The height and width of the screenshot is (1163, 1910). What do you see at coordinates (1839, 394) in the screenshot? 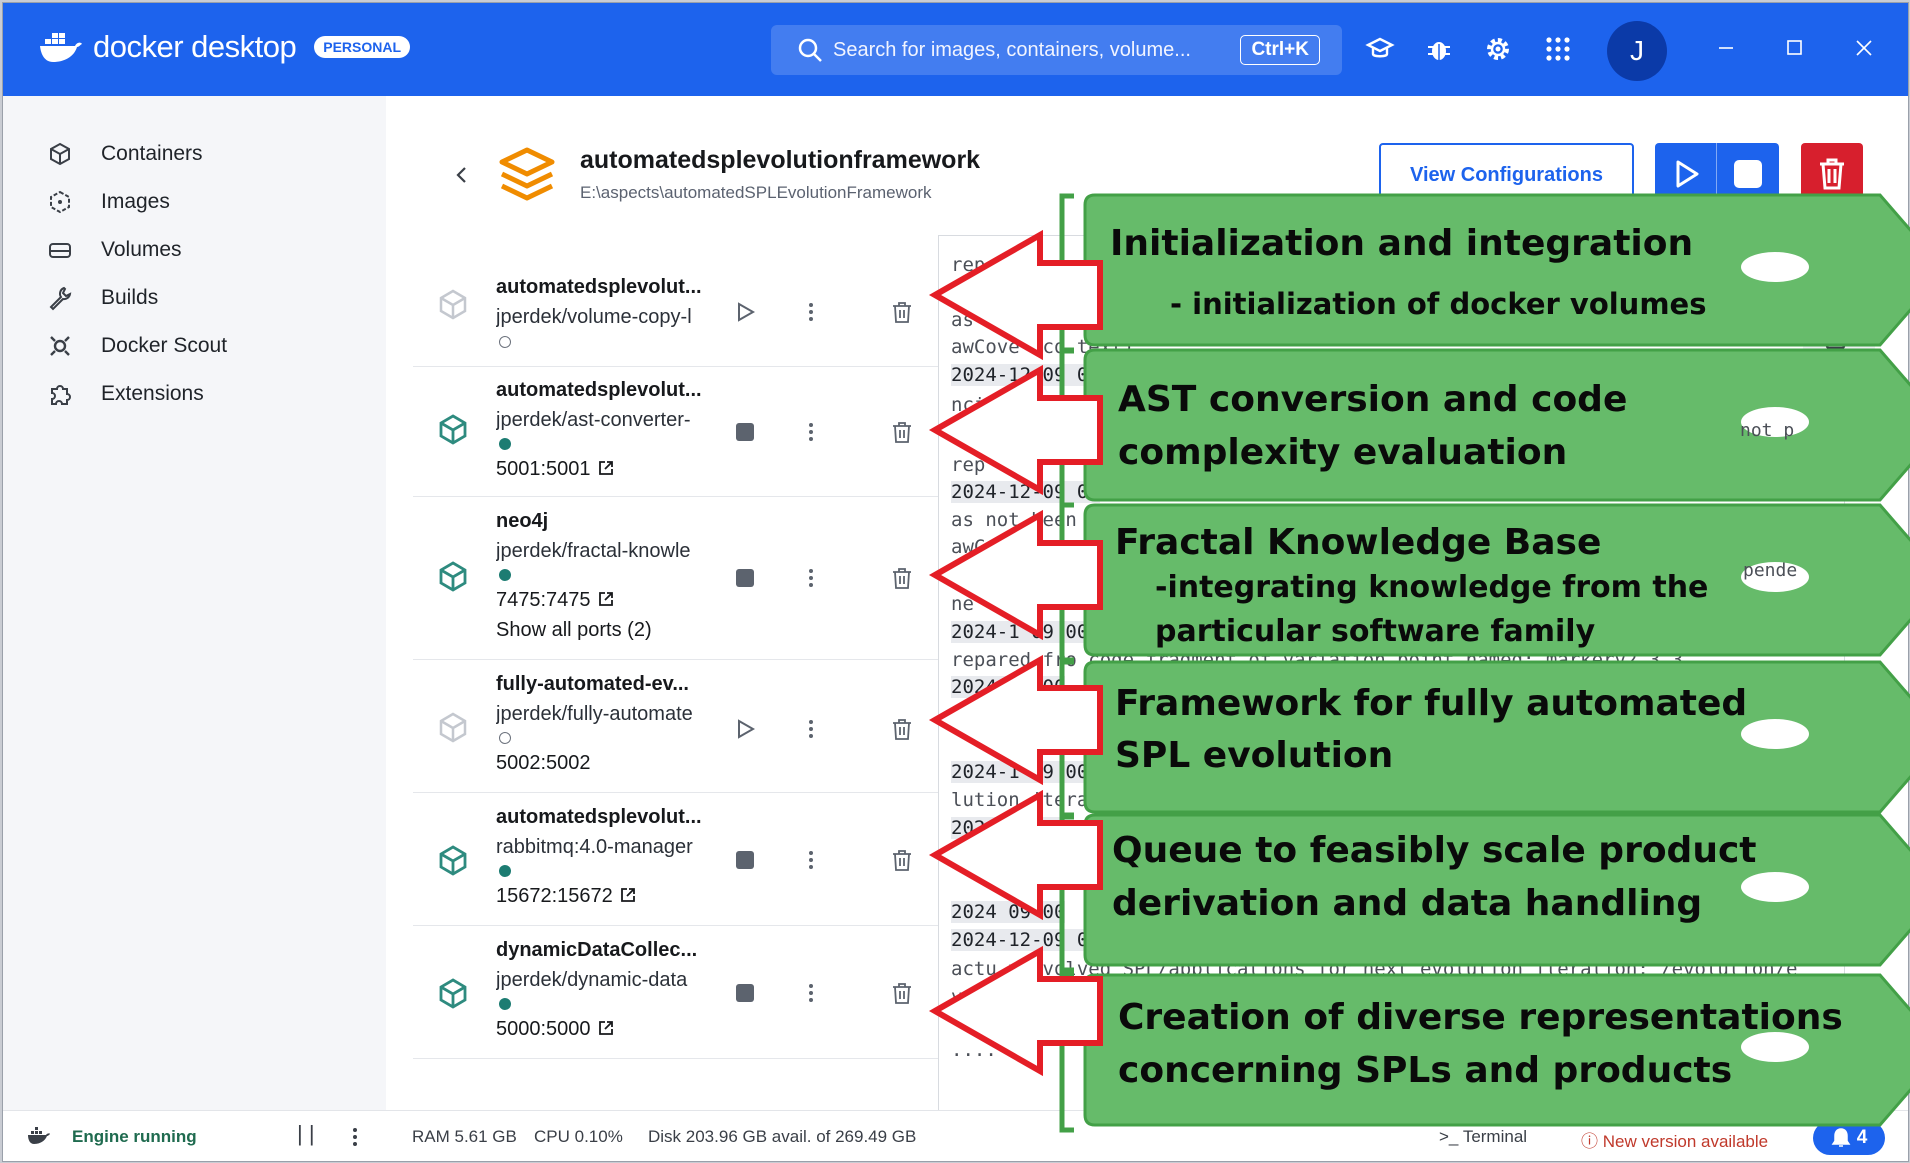
I see `clock-icon` at bounding box center [1839, 394].